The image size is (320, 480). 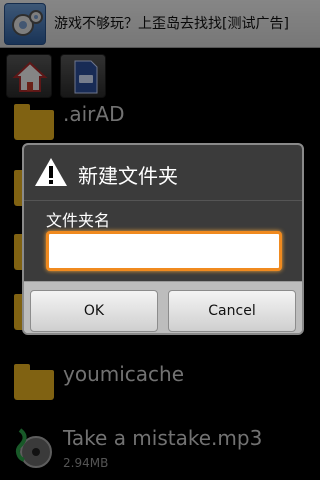 I want to click on dialog-title: 新建文件夹, so click(x=128, y=176).